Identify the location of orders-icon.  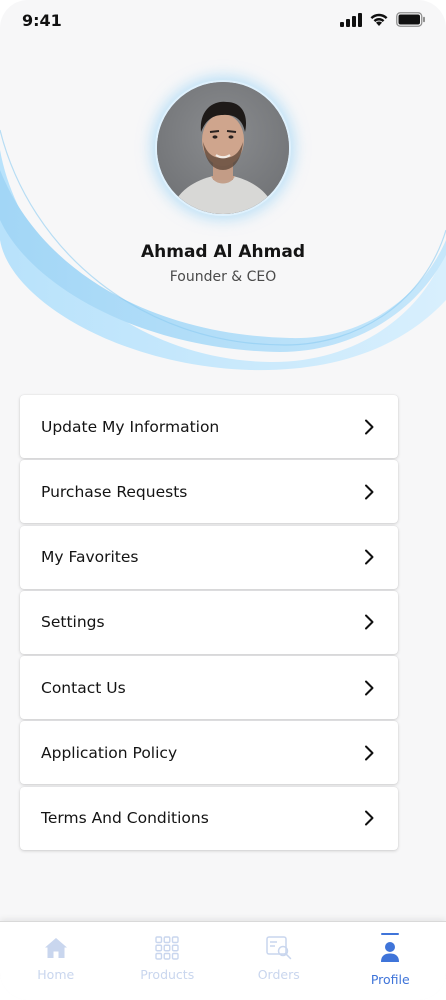
(279, 948).